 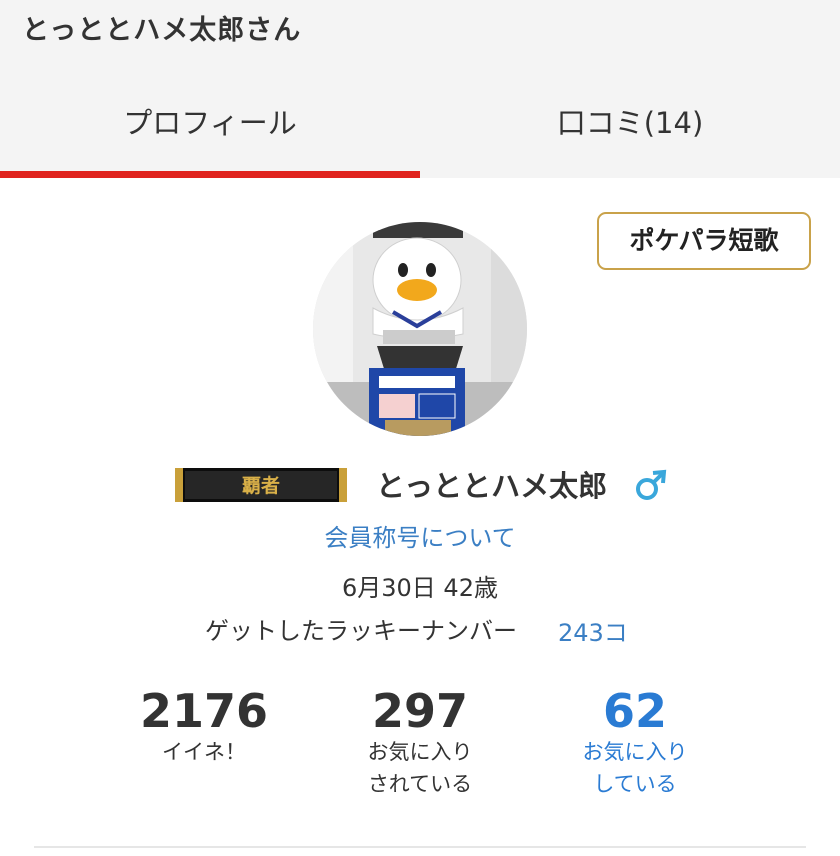 What do you see at coordinates (492, 486) in the screenshot?
I see `username: とっととハメ太郎` at bounding box center [492, 486].